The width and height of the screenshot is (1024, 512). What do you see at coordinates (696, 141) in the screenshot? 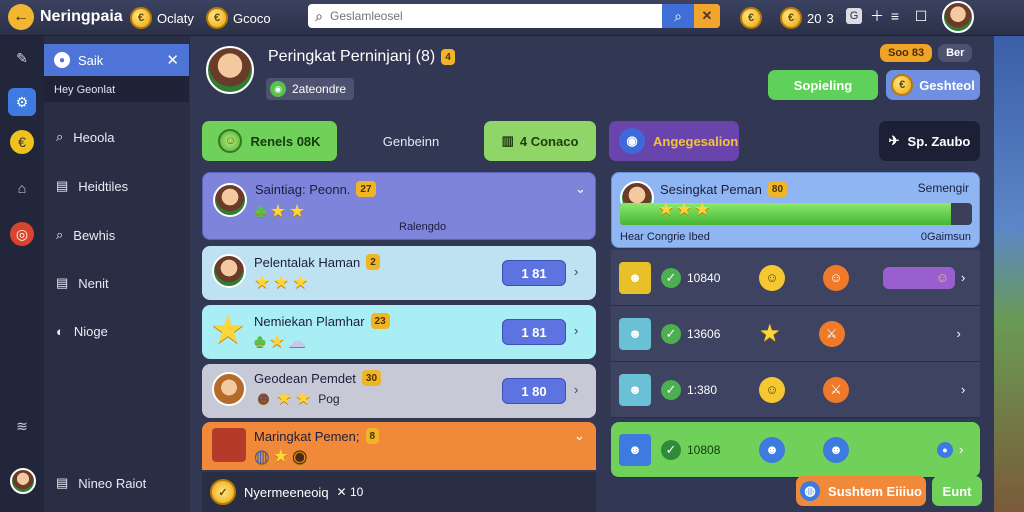
I see `tab-4-label: Angegesalion` at bounding box center [696, 141].